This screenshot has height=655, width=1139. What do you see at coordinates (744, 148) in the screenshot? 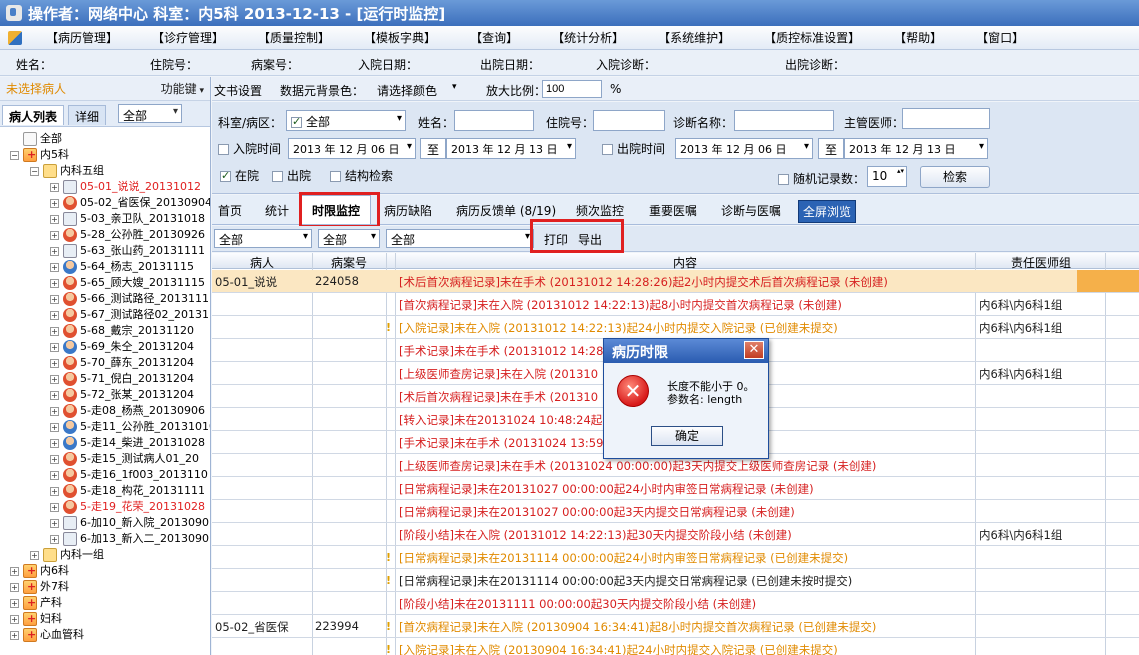
I see `discharge-from-date: 2013 年 12 月 06 日` at bounding box center [744, 148].